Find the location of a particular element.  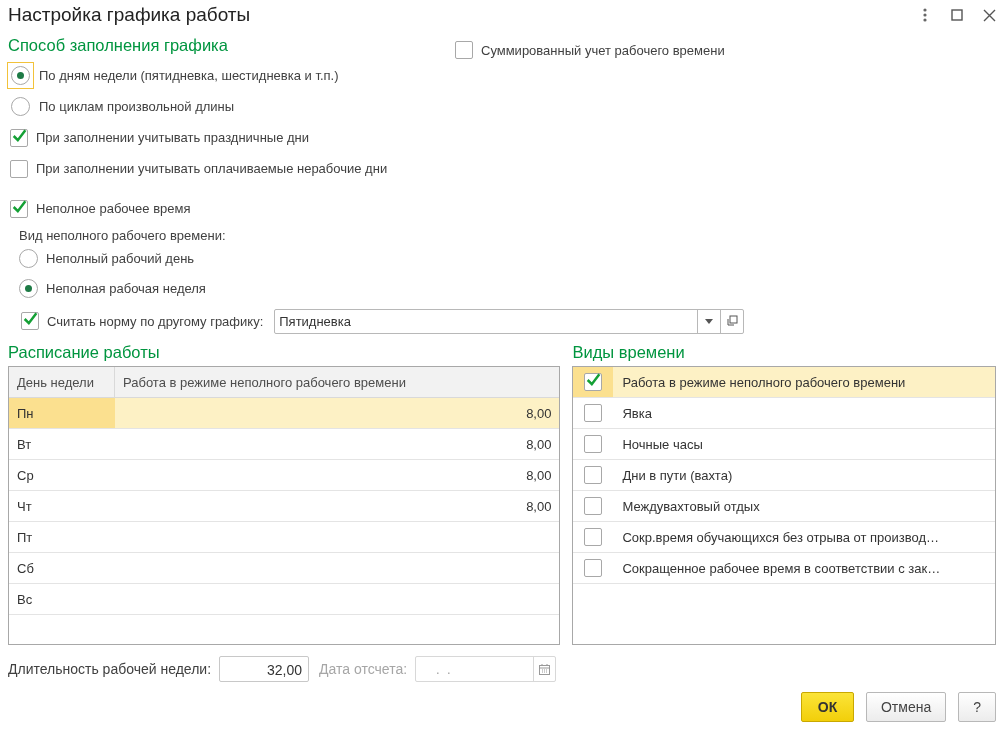

table-cell-text: Пт is located at coordinates (25, 538).